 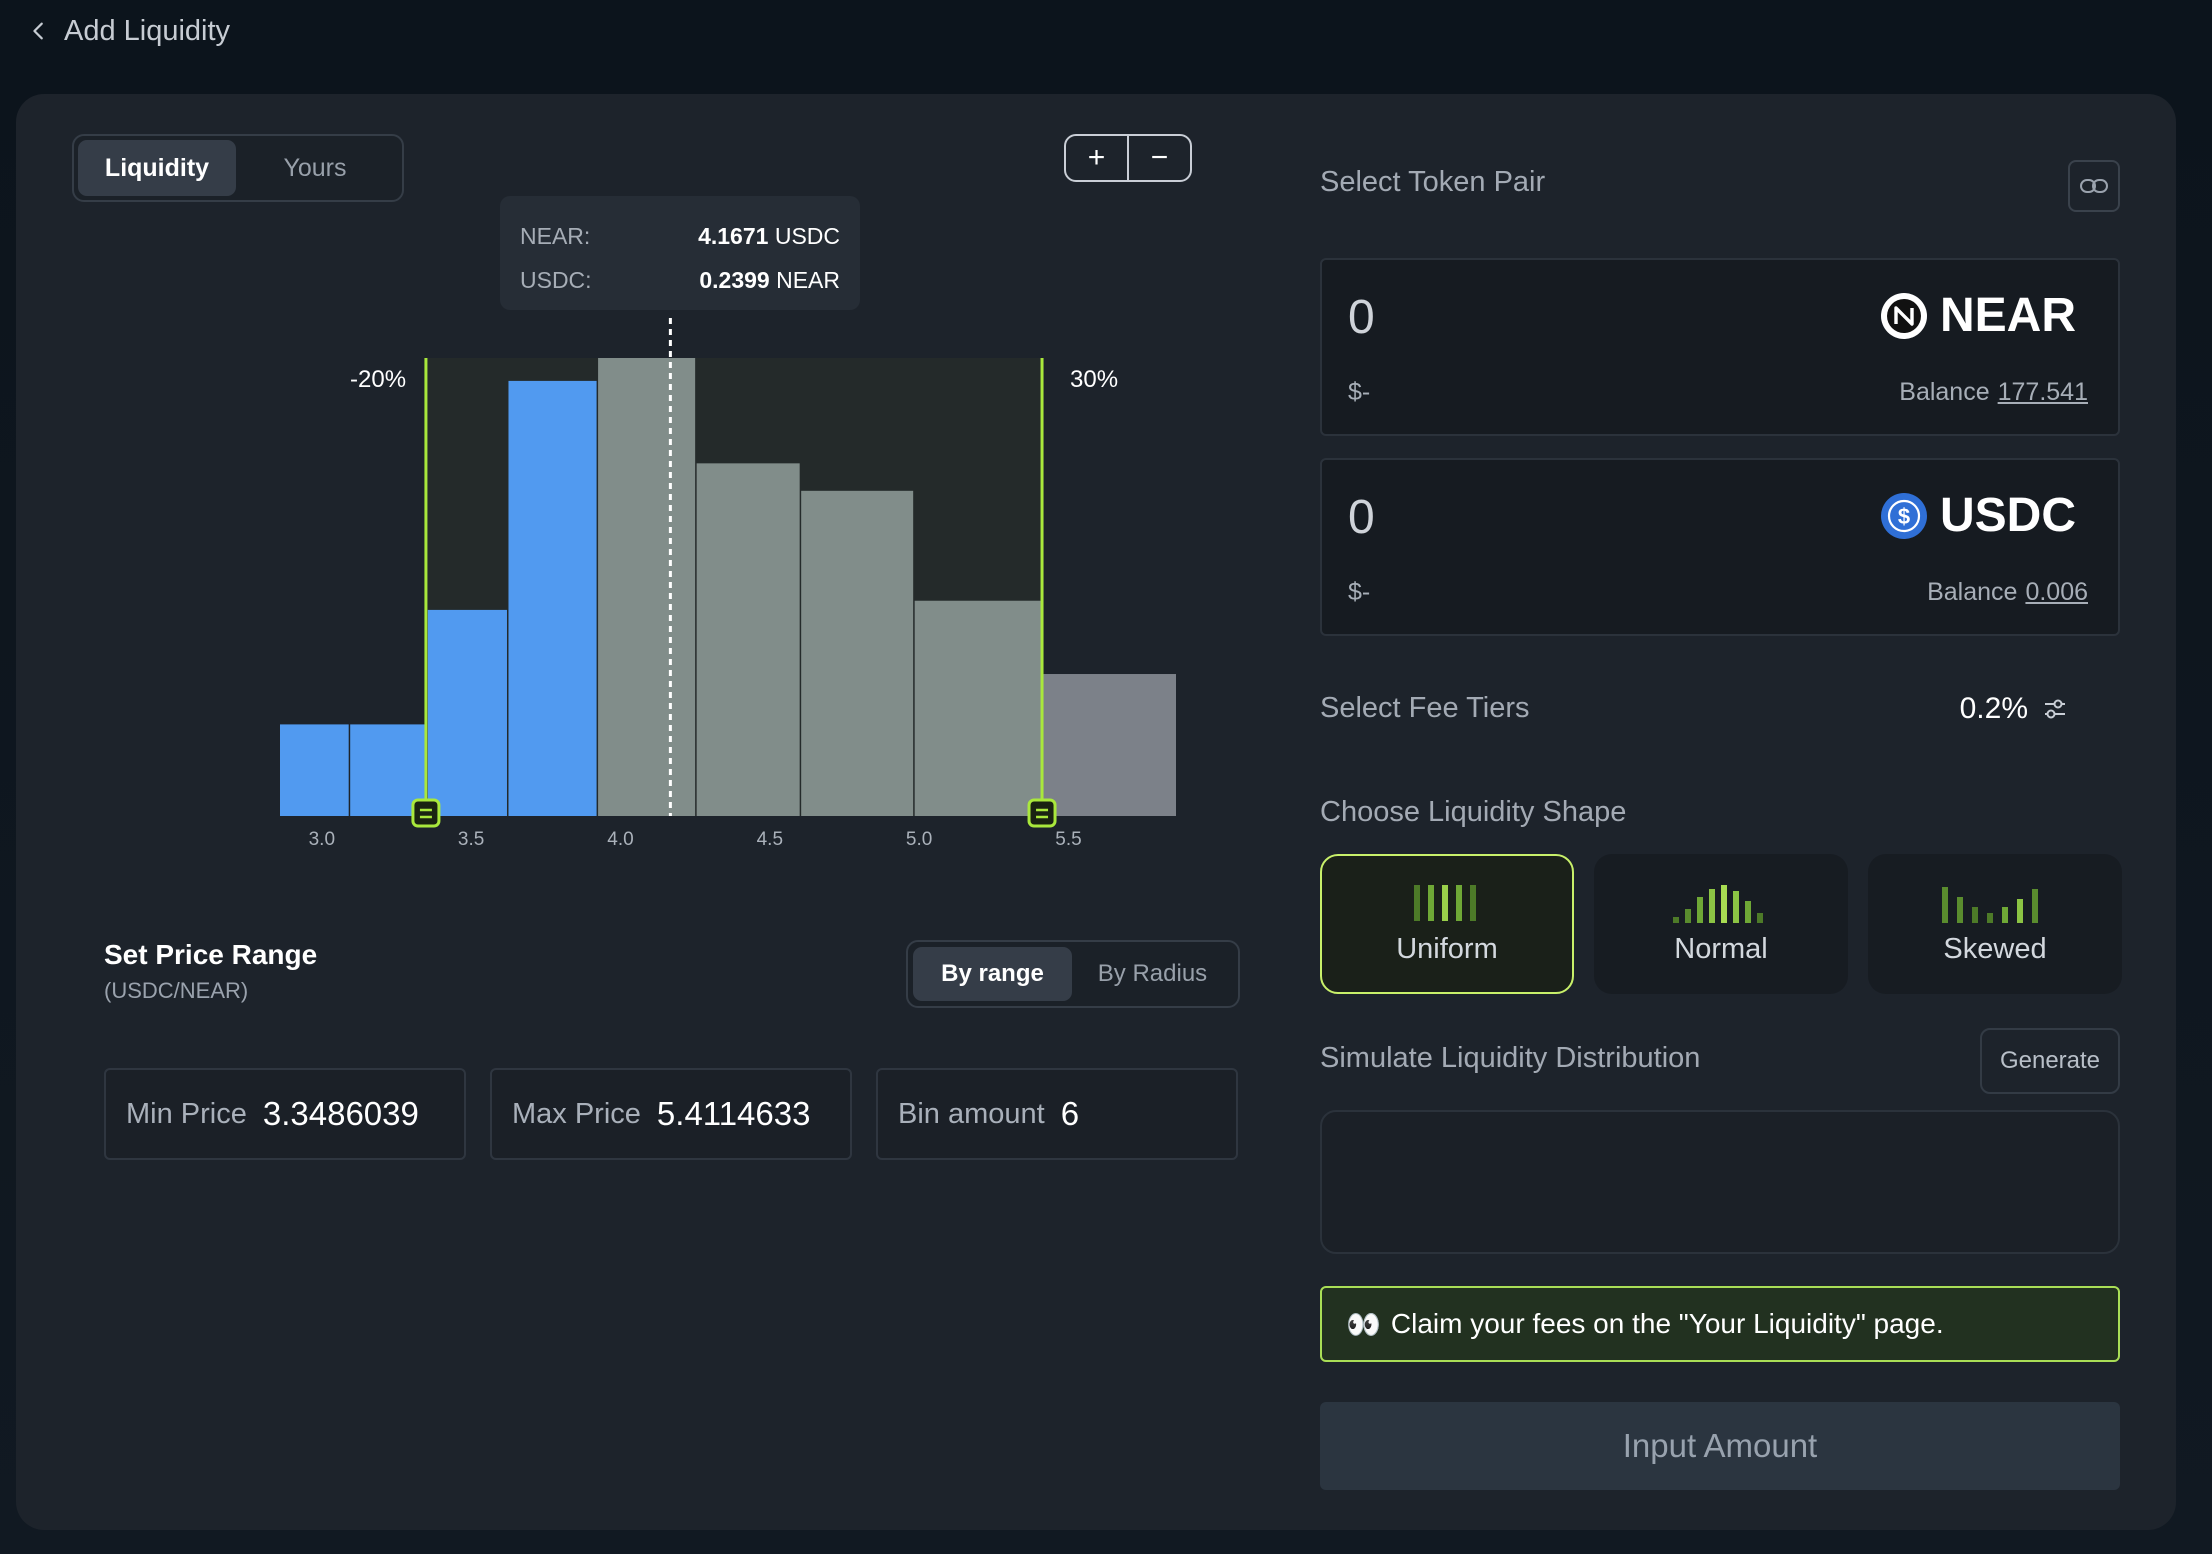 What do you see at coordinates (1359, 392) in the screenshot?
I see `near-usd-value: $-` at bounding box center [1359, 392].